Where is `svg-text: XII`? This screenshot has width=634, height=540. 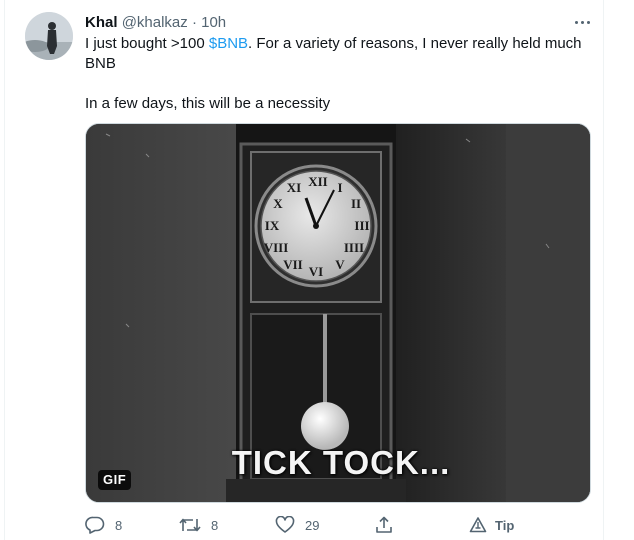 svg-text: XII is located at coordinates (318, 181).